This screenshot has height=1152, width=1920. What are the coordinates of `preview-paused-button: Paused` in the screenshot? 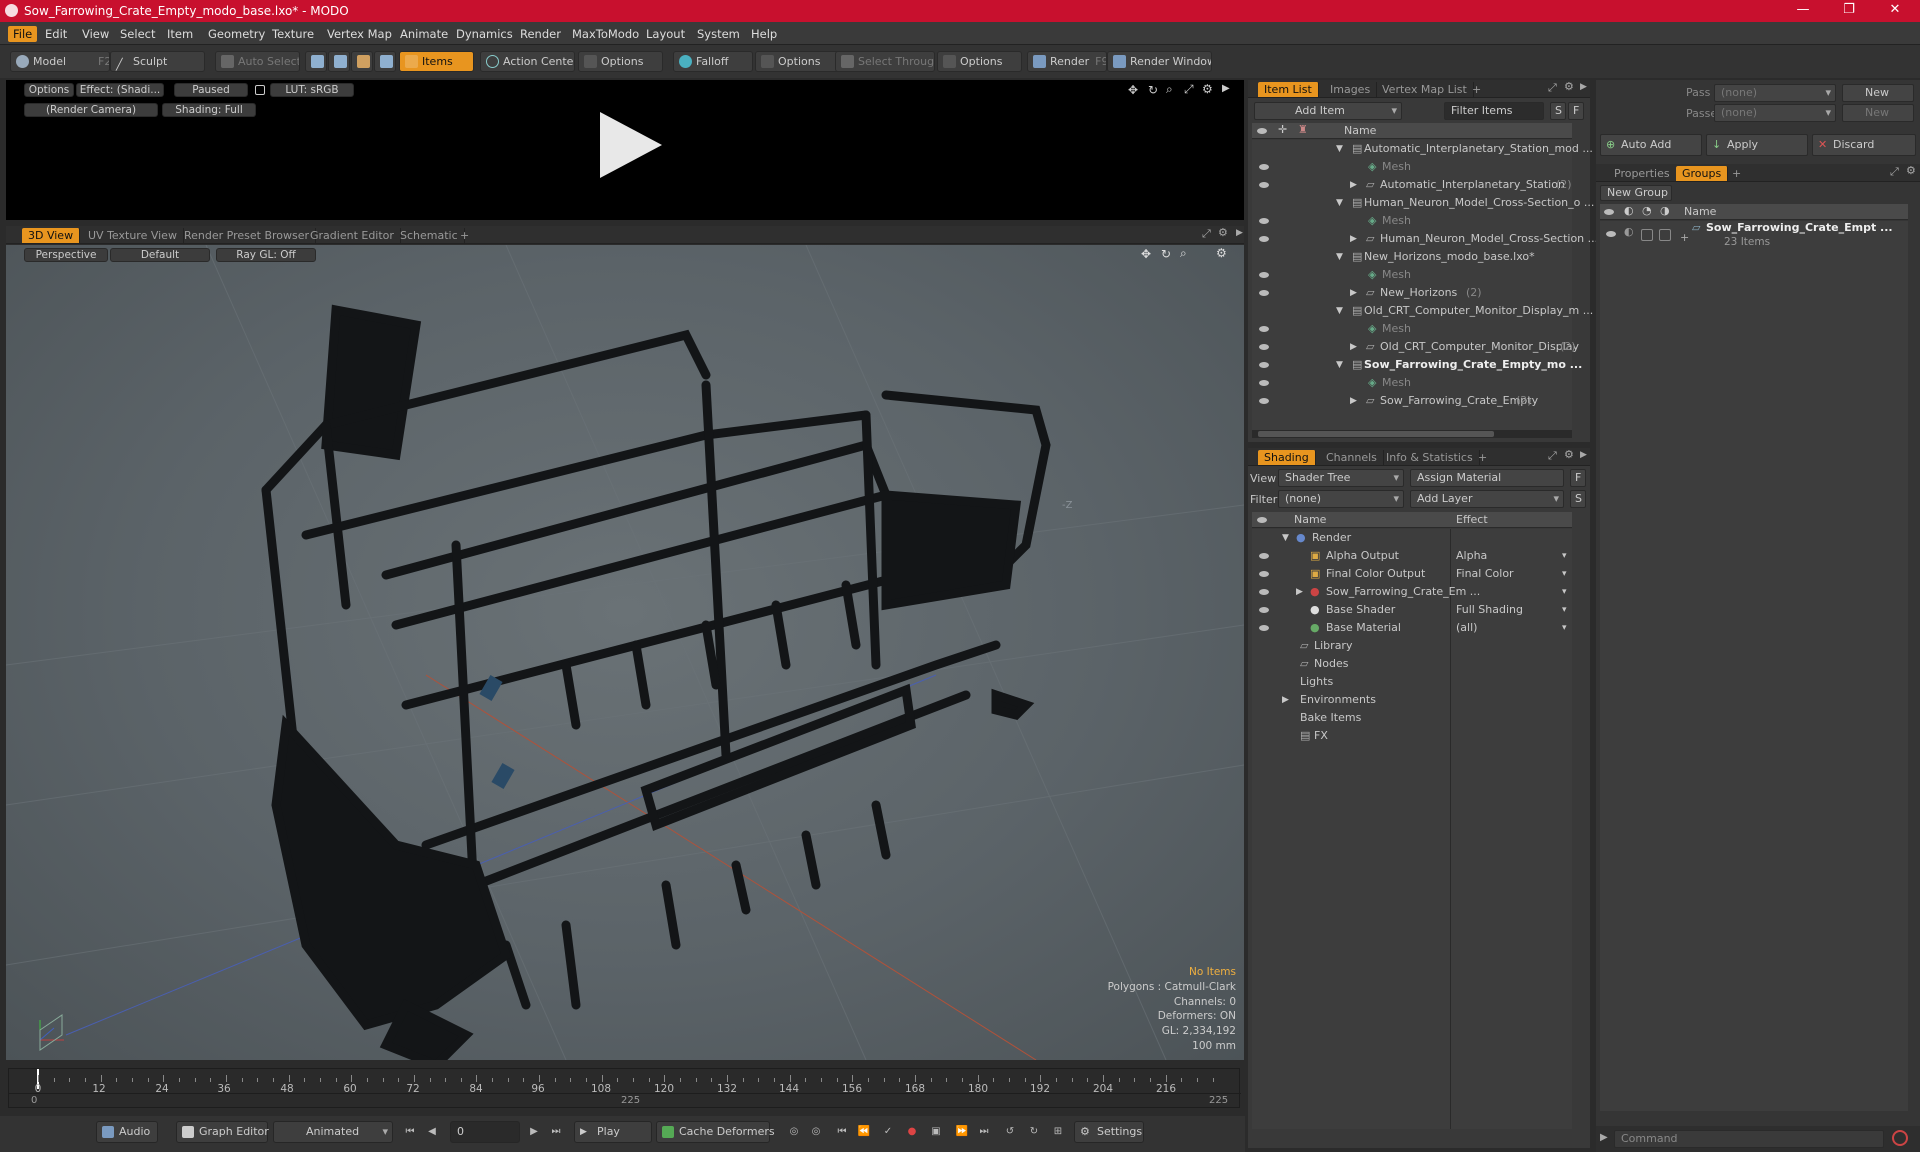 It's located at (211, 90).